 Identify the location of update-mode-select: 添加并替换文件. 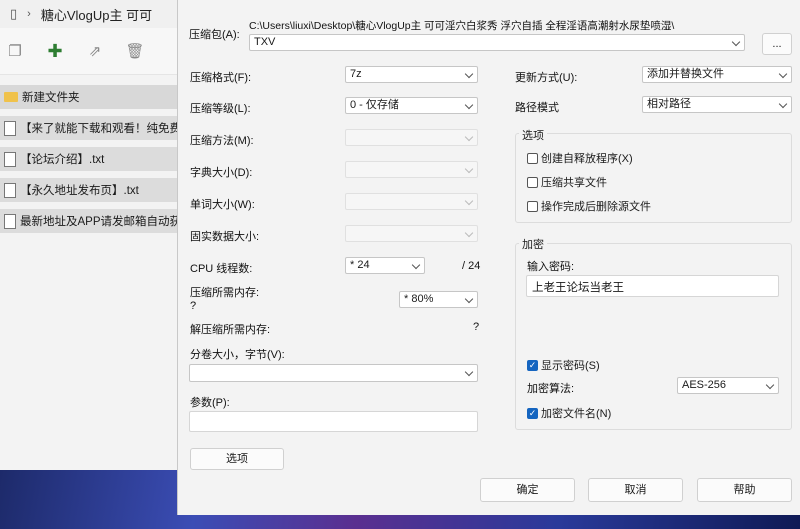
(717, 74).